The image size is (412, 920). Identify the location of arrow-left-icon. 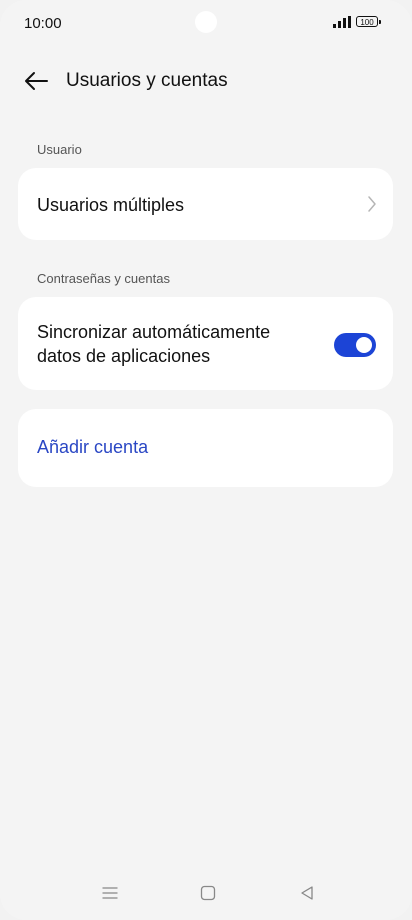
(36, 81).